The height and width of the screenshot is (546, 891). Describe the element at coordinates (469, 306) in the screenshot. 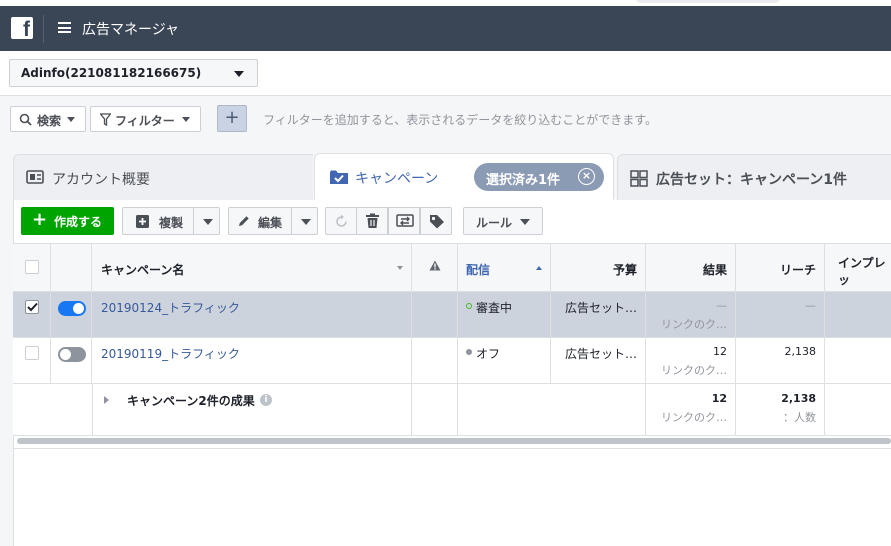

I see `in-review-status-icon` at that location.